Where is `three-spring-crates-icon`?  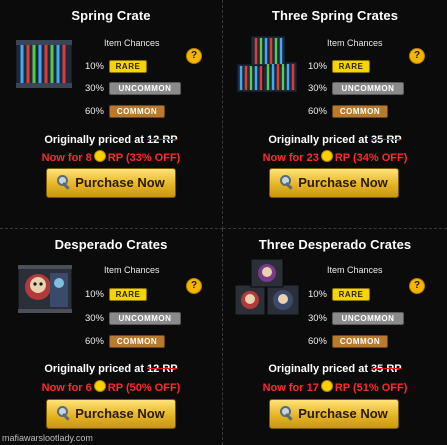
three-spring-crates-icon is located at coordinates (267, 64).